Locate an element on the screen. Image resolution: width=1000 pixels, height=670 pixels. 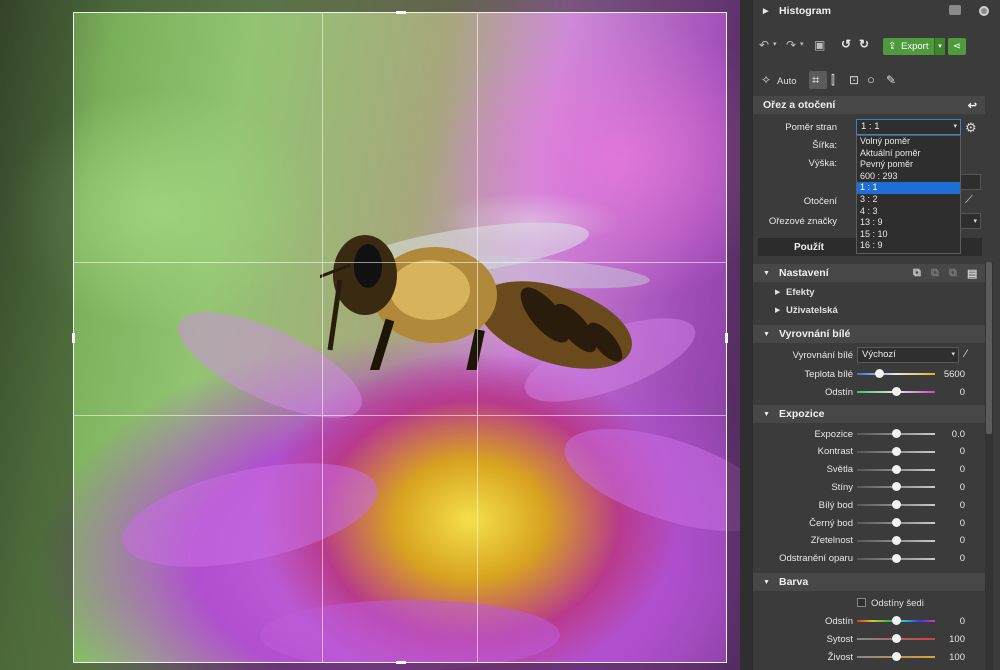
slider-row: Expozice 0.0 is located at coordinates (869, 434).